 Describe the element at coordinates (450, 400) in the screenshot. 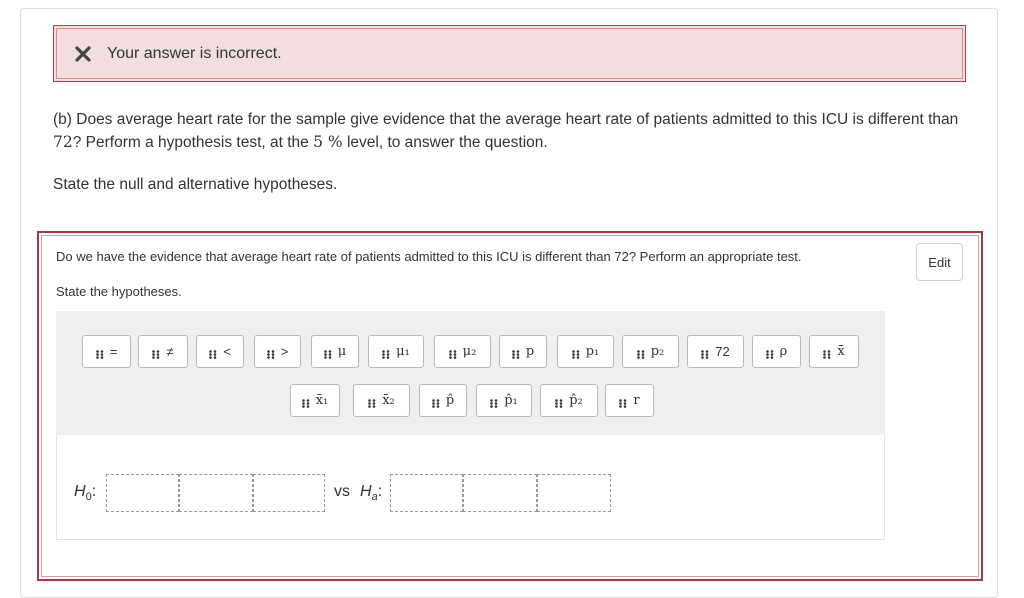

I see `symbol-label: p̂` at that location.